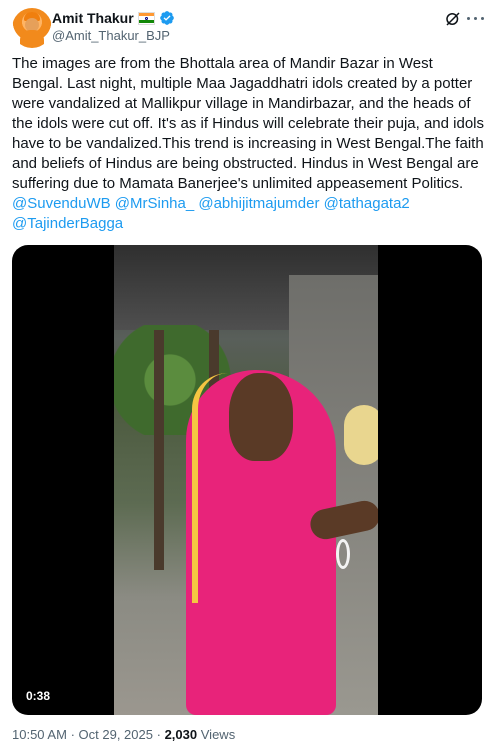  Describe the element at coordinates (111, 35) in the screenshot. I see `author-handle: @Amit_Thakur_BJP` at that location.